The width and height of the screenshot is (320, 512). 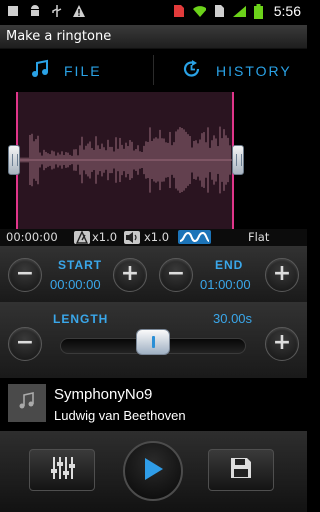 I want to click on tempo-value: x1.0, so click(x=105, y=237).